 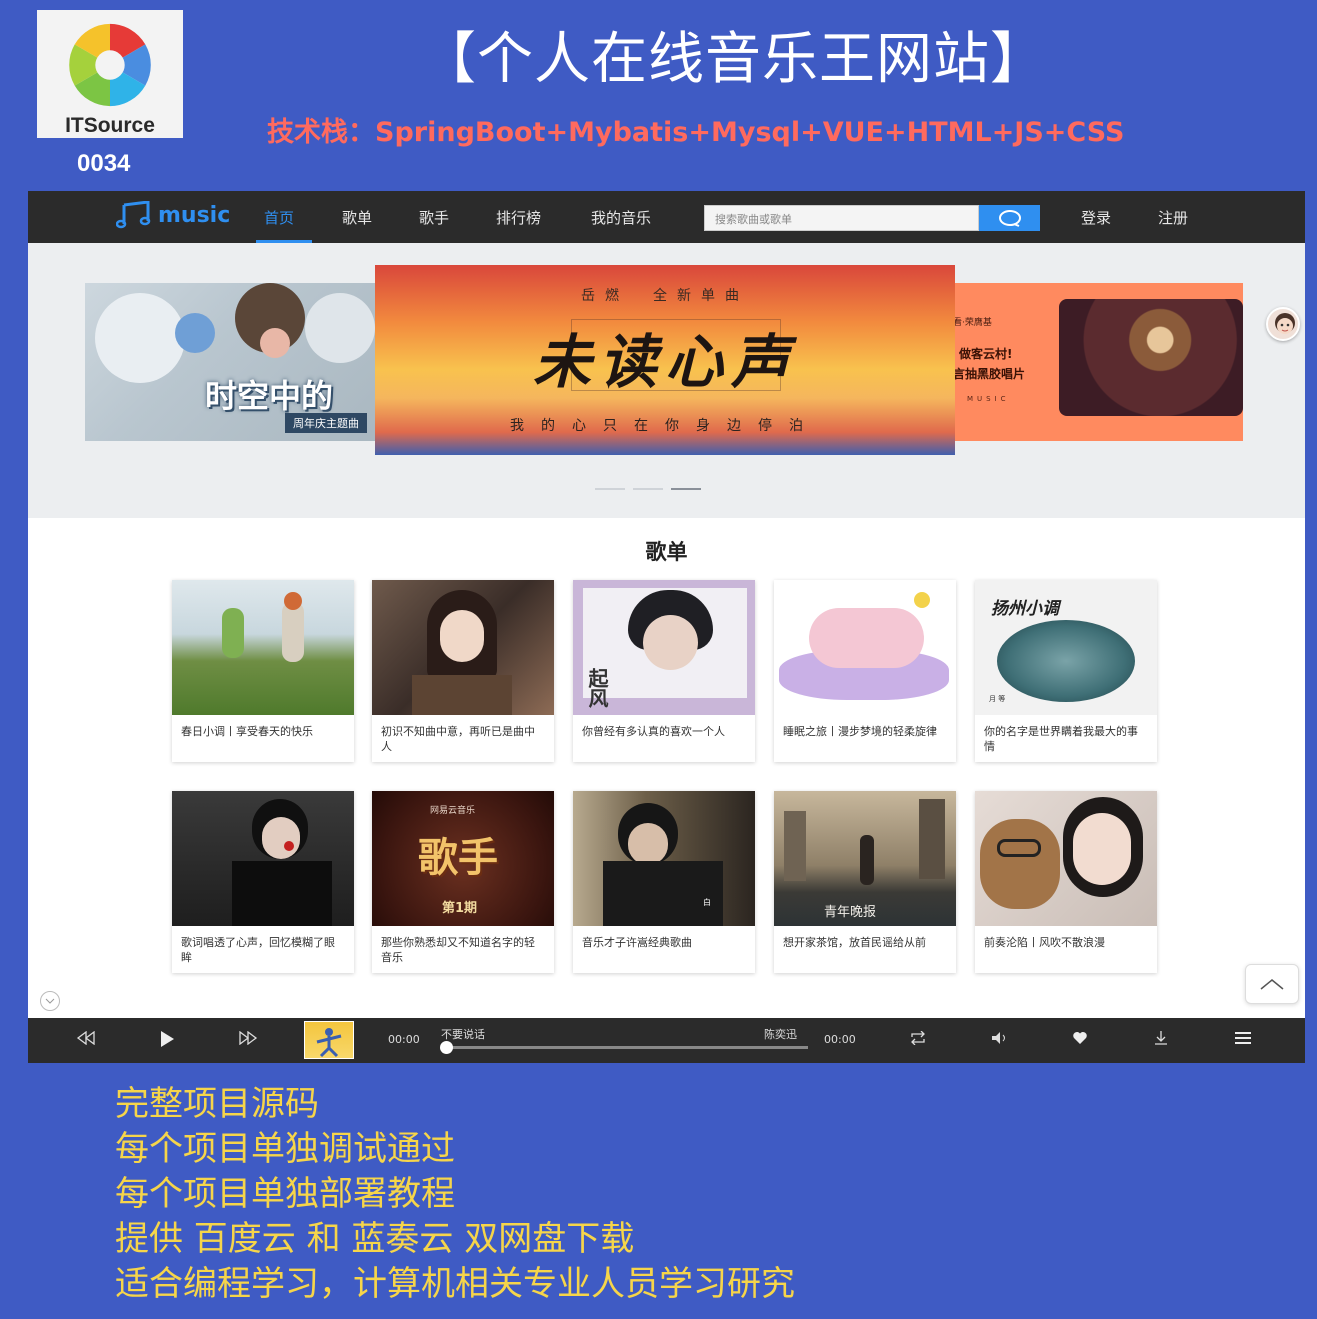 What do you see at coordinates (865, 858) in the screenshot?
I see `playlist-cover: 青年晚报` at bounding box center [865, 858].